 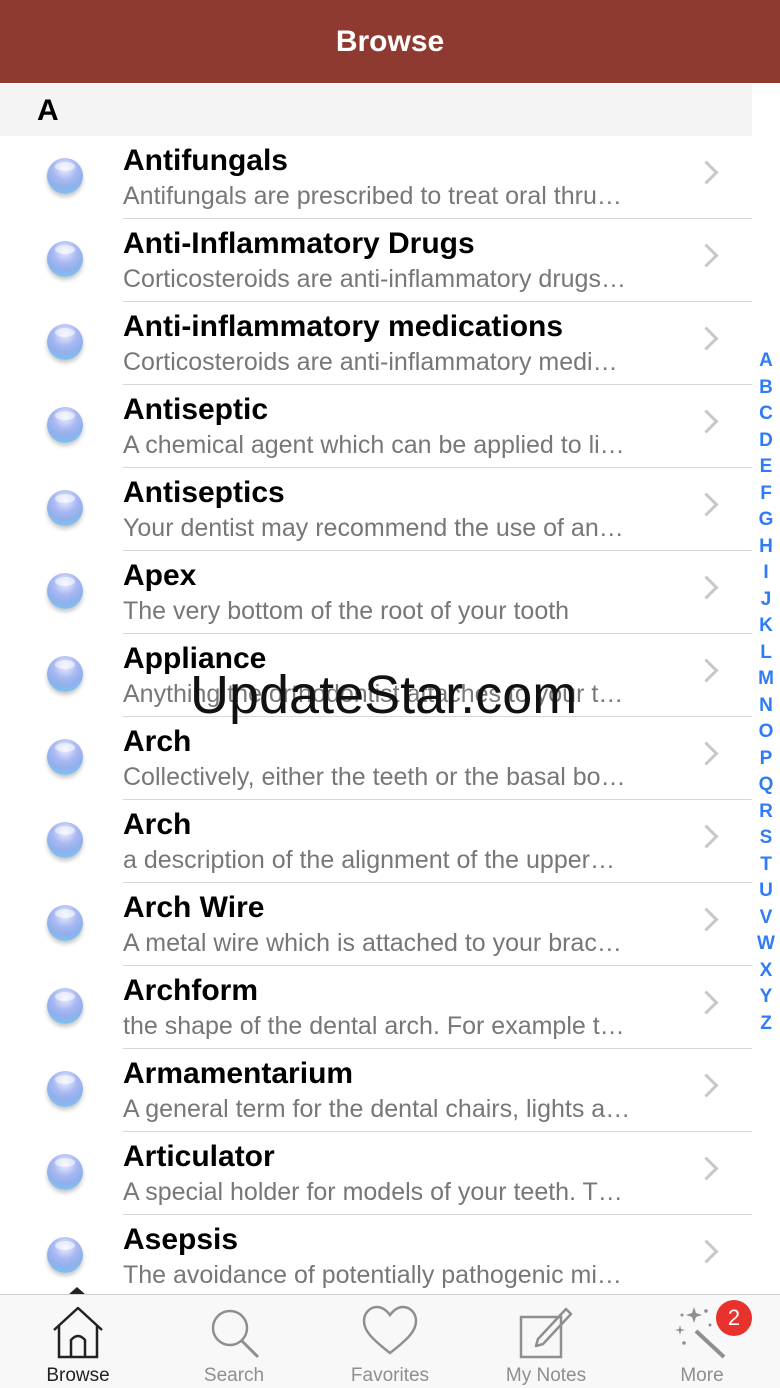 What do you see at coordinates (546, 1375) in the screenshot?
I see `tab-label: My Notes` at bounding box center [546, 1375].